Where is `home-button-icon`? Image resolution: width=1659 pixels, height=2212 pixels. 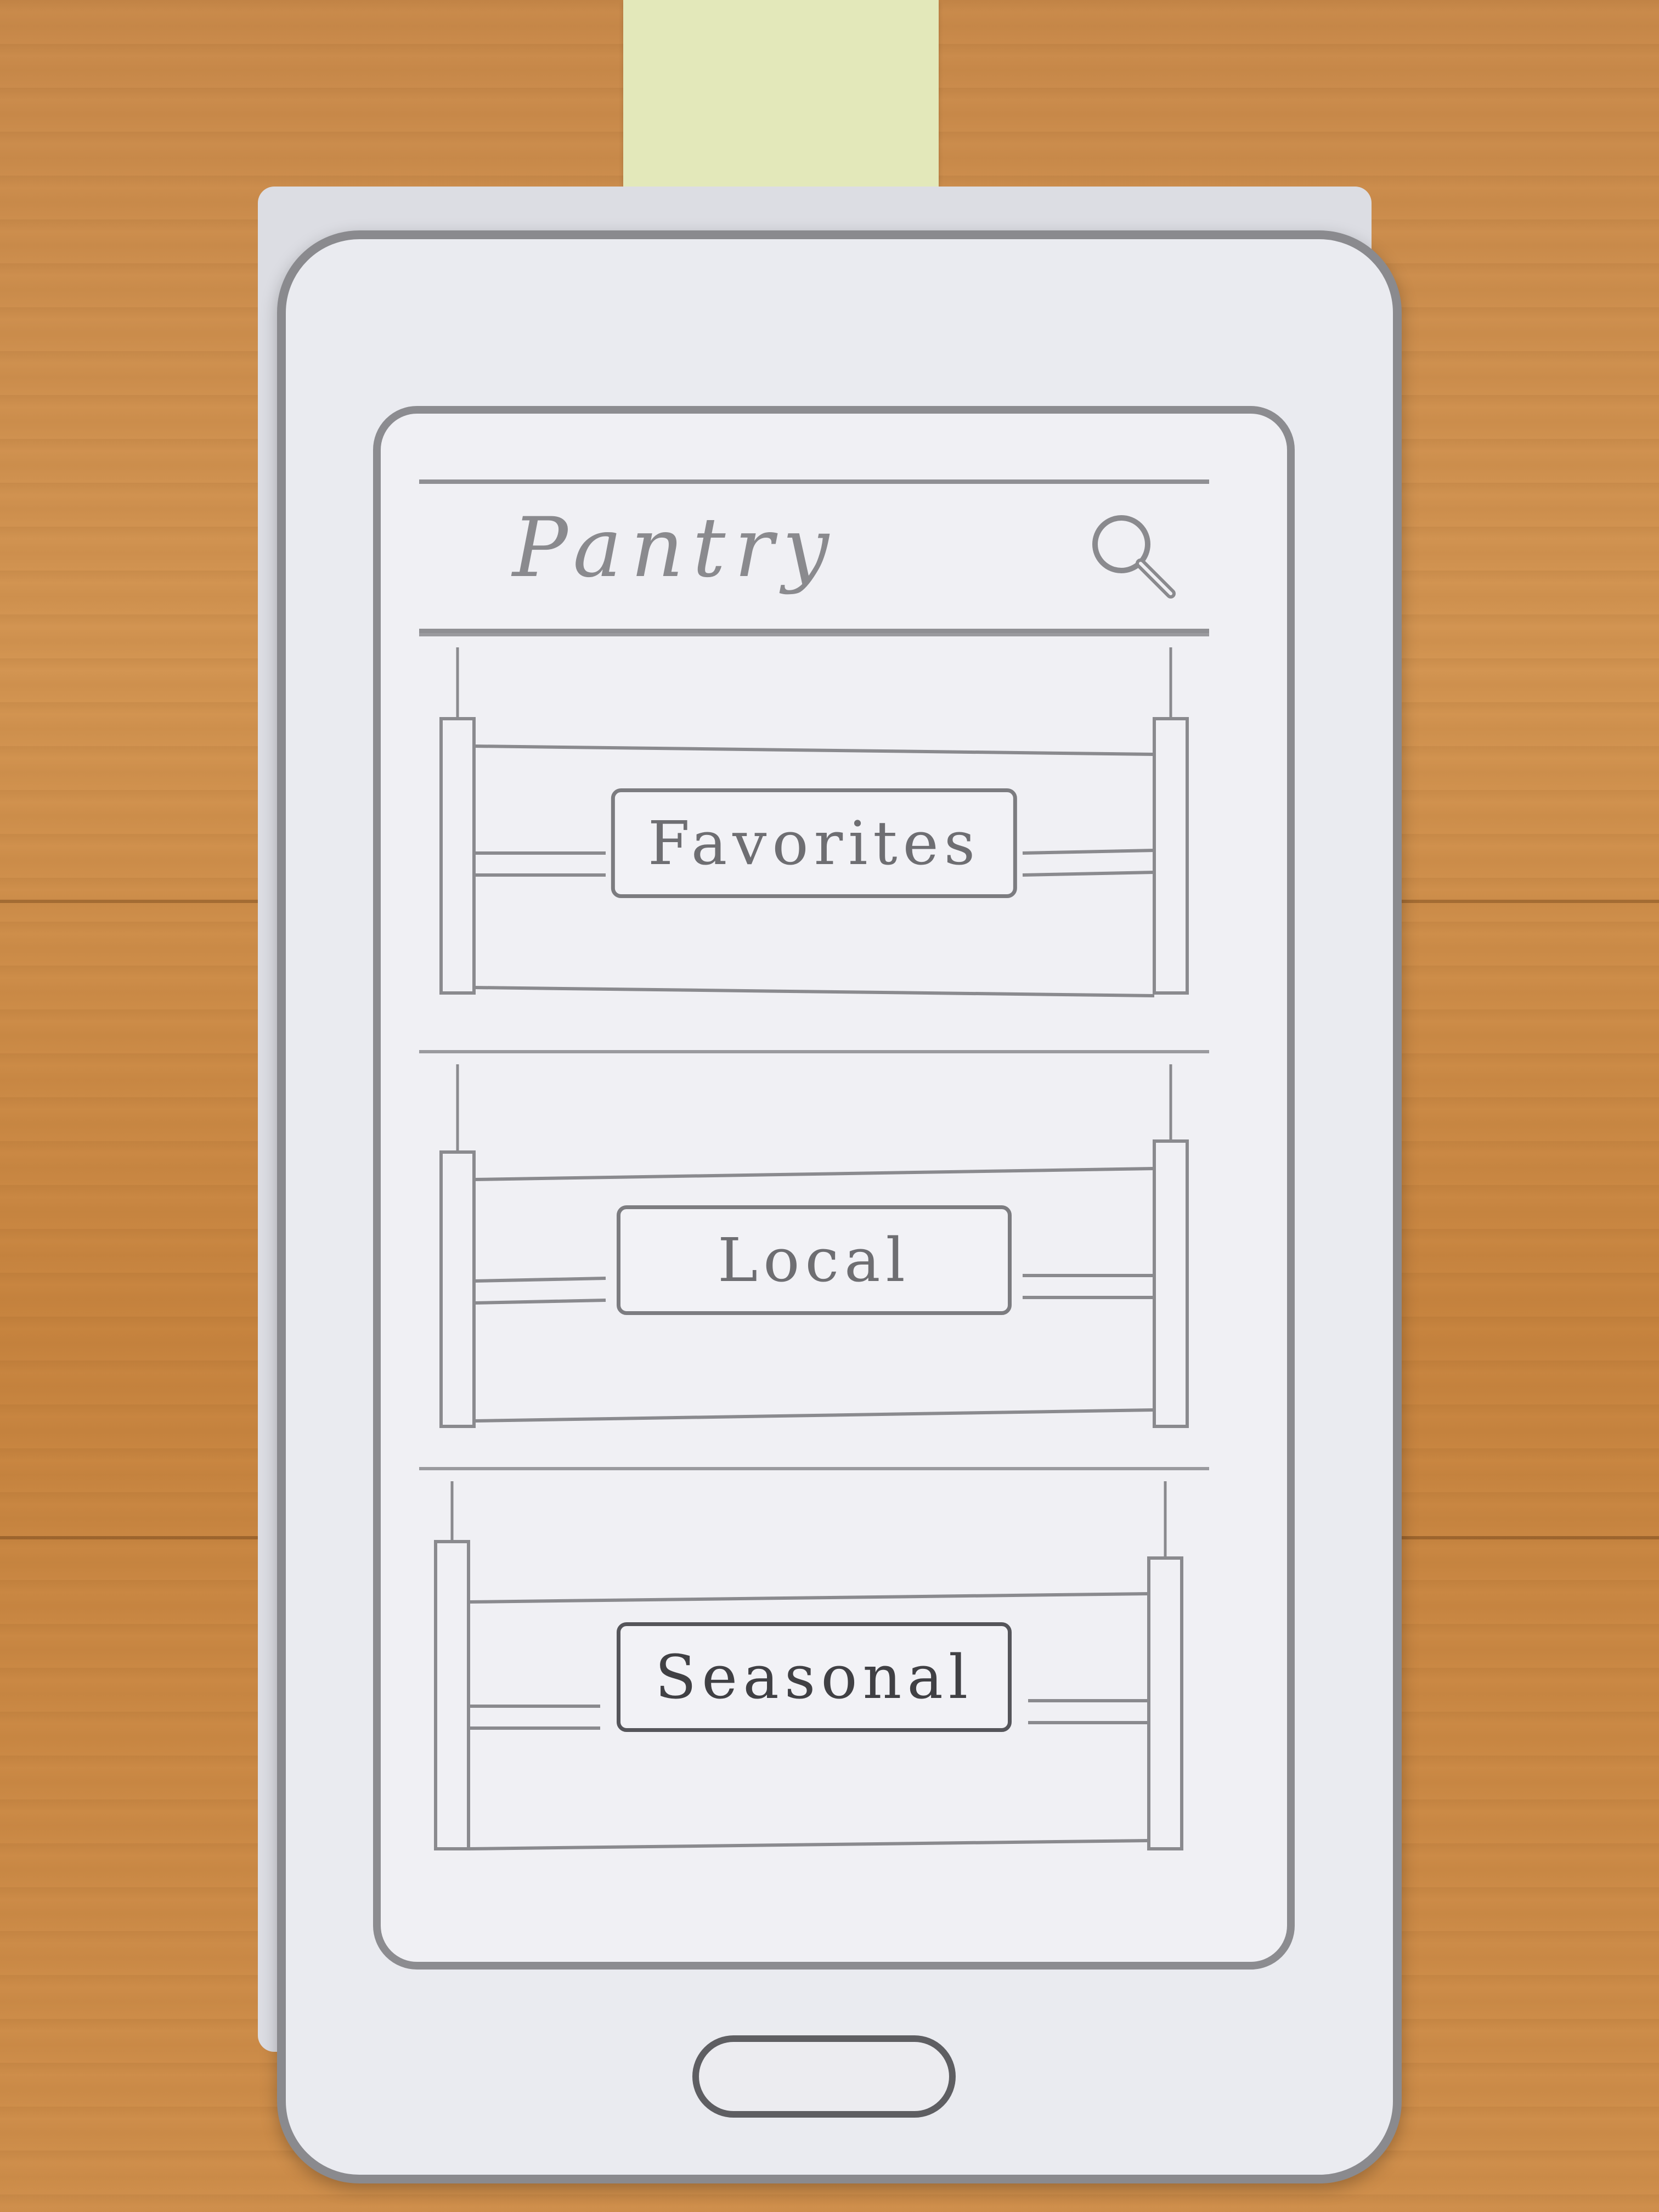
home-button-icon is located at coordinates (824, 2076).